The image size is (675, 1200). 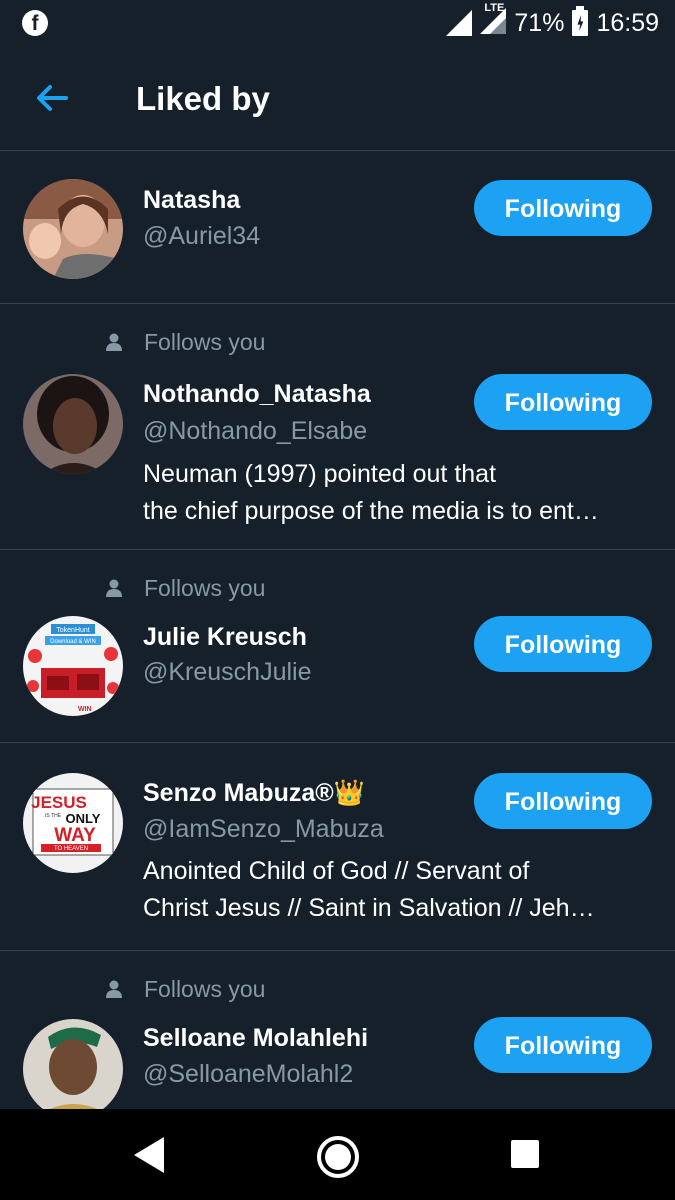 What do you see at coordinates (337, 98) in the screenshot?
I see `app-header: Liked by` at bounding box center [337, 98].